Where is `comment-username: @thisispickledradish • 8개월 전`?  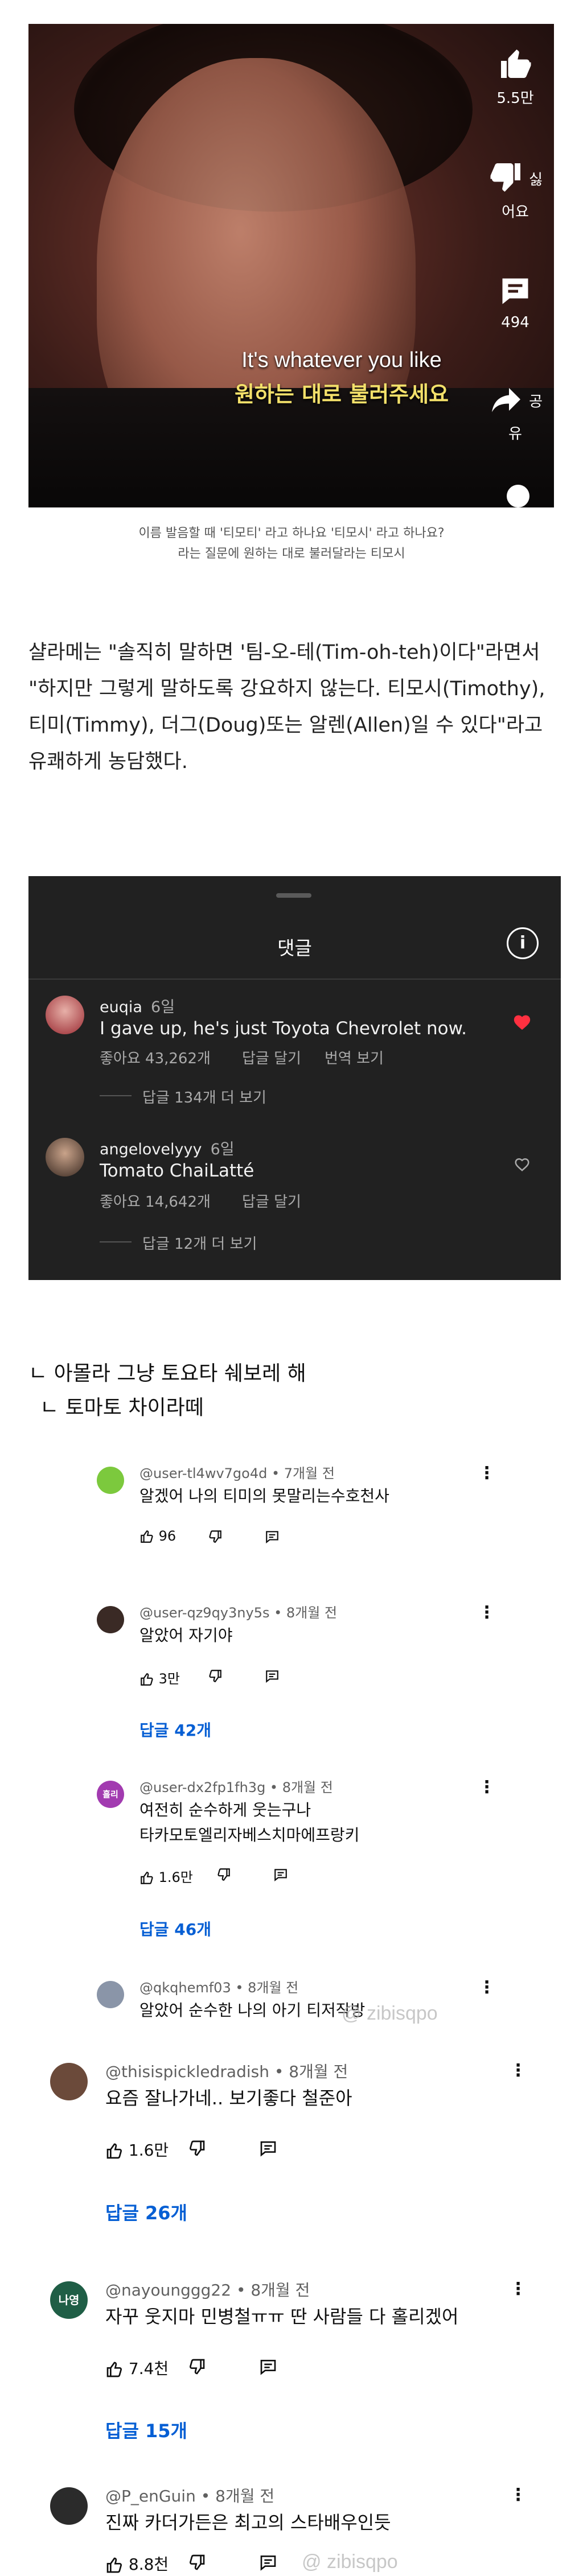
comment-username: @thisispickledradish • 8개월 전 is located at coordinates (226, 2071).